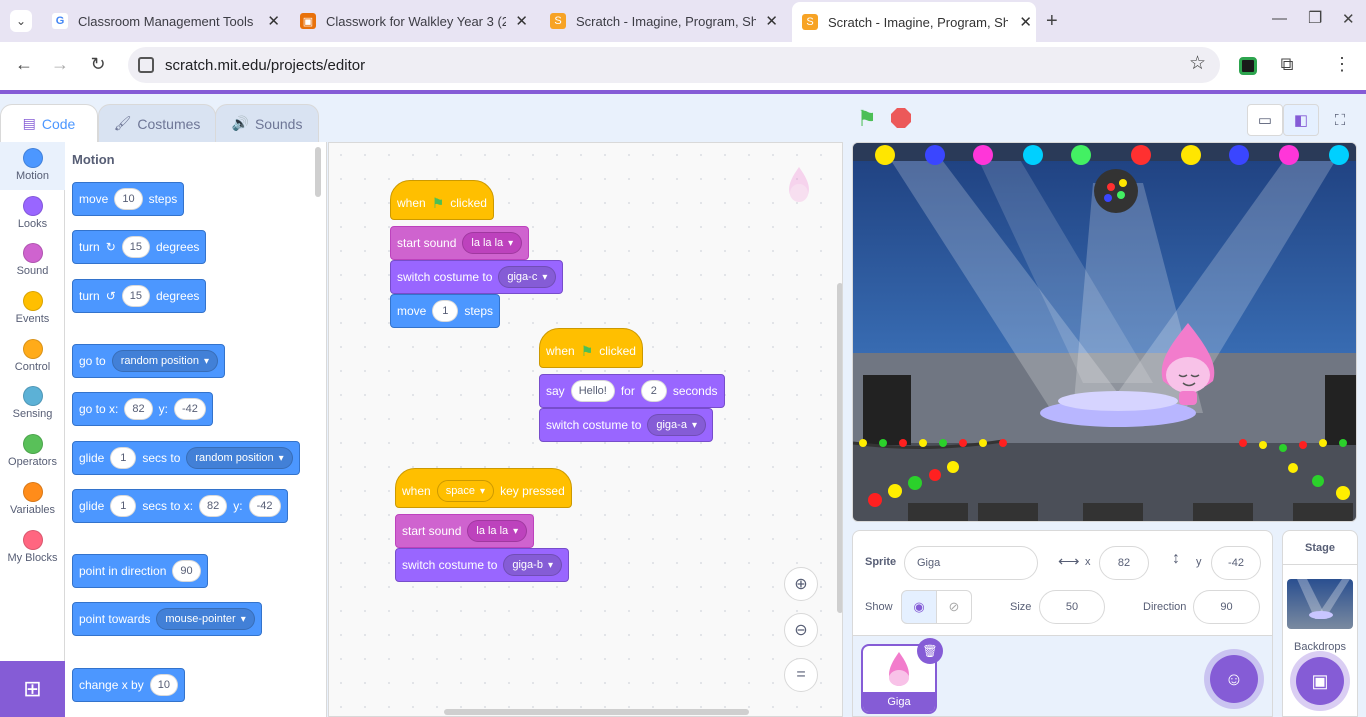 The height and width of the screenshot is (717, 1366). What do you see at coordinates (662, 21) in the screenshot?
I see `browser-tab: S Scratch - Imagine, Program, Sha ✕` at bounding box center [662, 21].